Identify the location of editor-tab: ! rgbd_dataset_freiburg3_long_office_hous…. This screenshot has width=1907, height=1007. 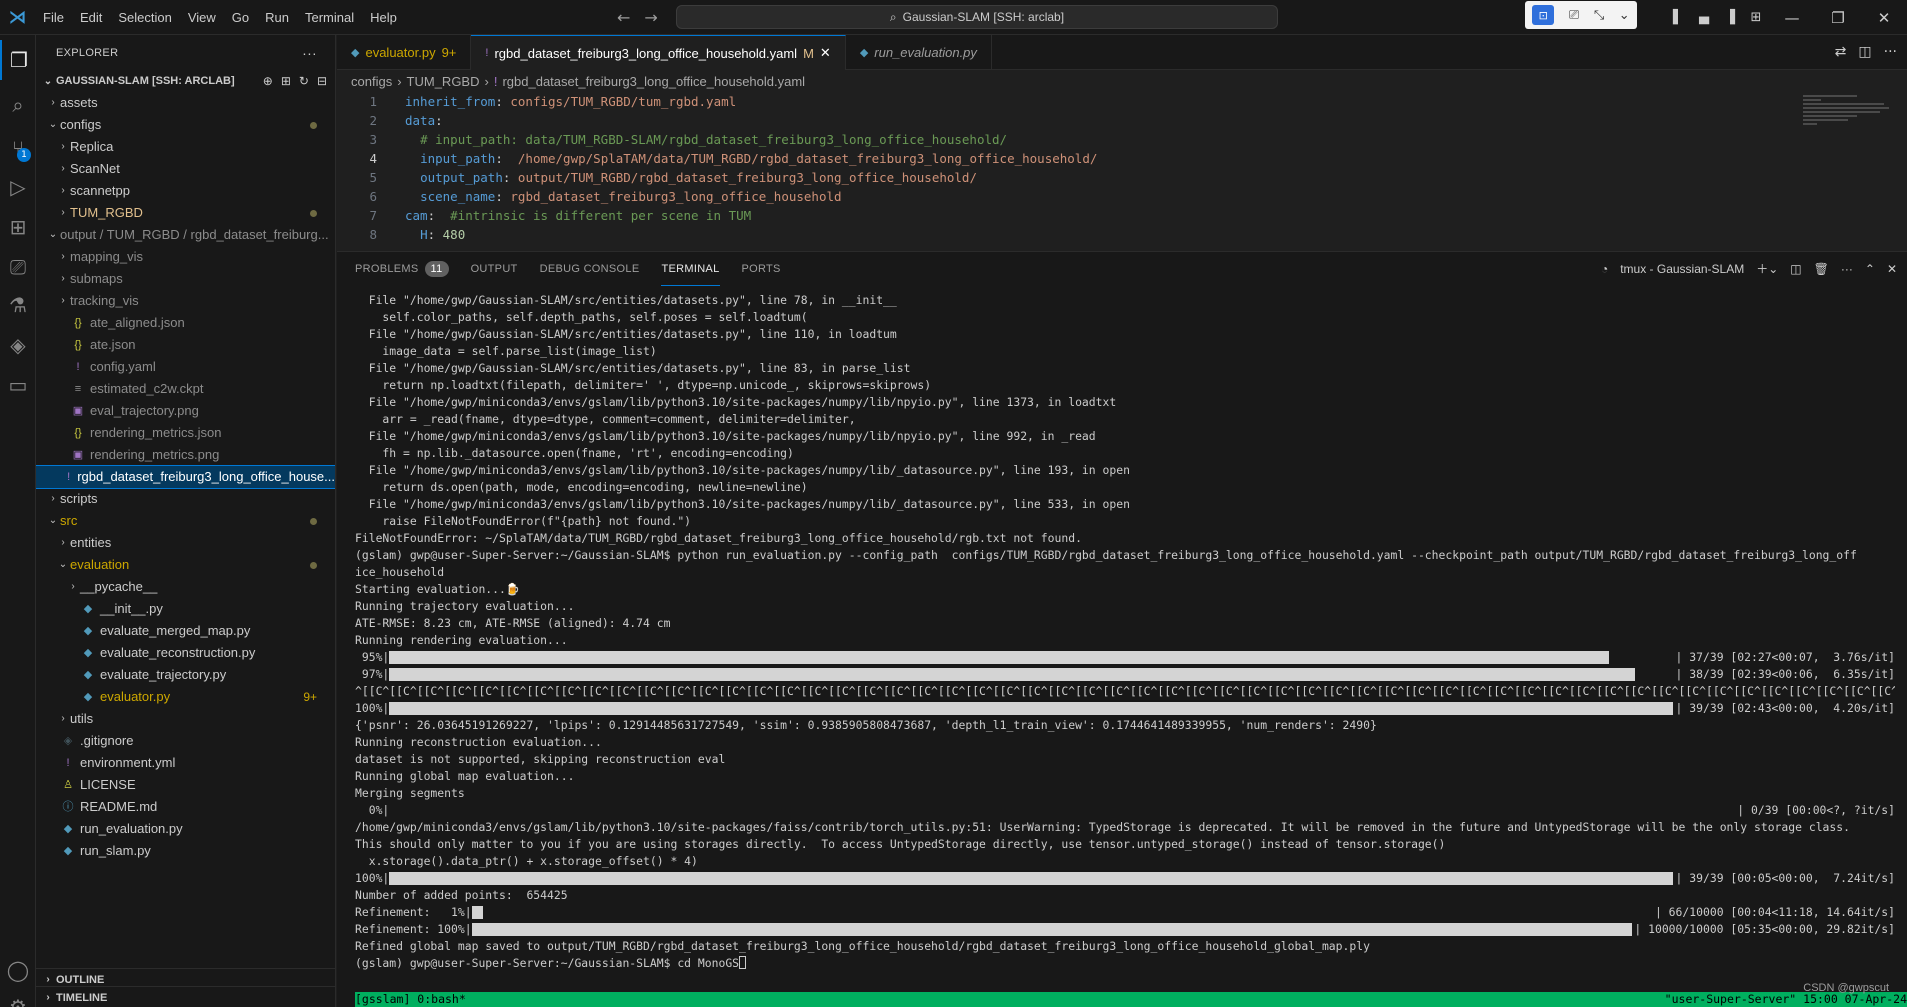
(658, 52).